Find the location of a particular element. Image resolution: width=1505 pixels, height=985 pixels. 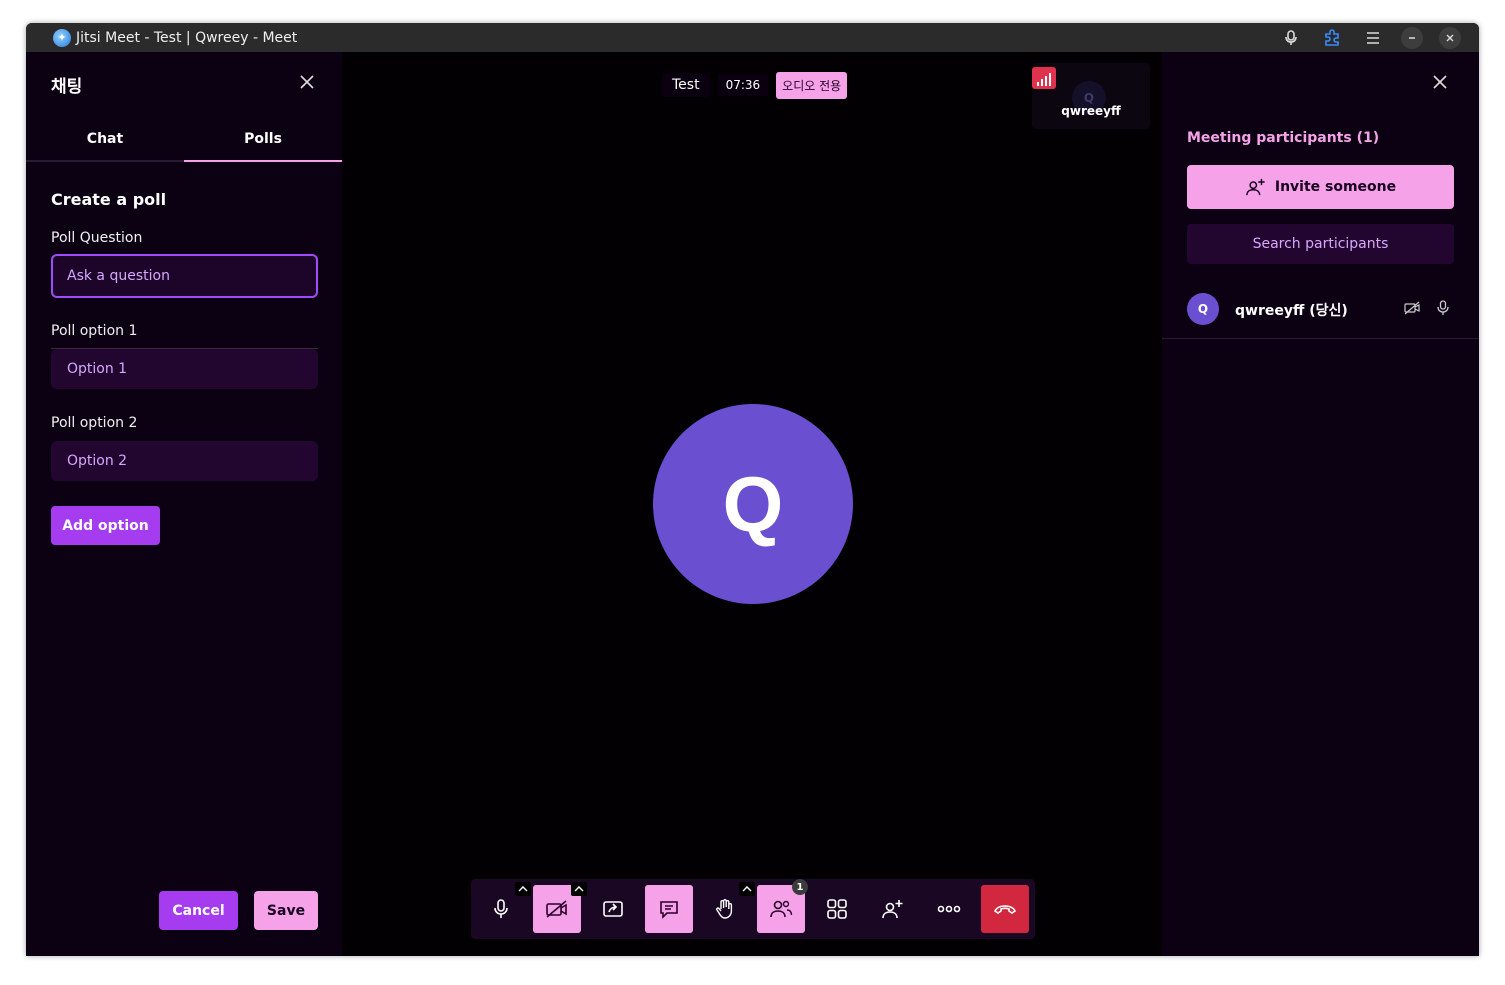

poll-question-input: Ask a question is located at coordinates (184, 276).